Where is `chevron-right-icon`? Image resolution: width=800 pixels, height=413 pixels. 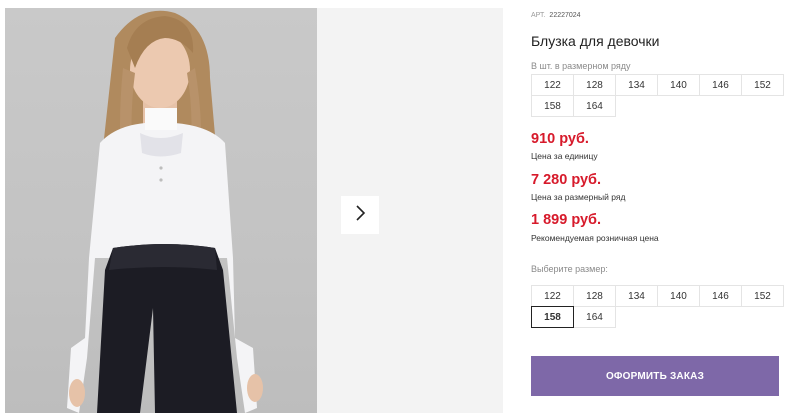 chevron-right-icon is located at coordinates (360, 215).